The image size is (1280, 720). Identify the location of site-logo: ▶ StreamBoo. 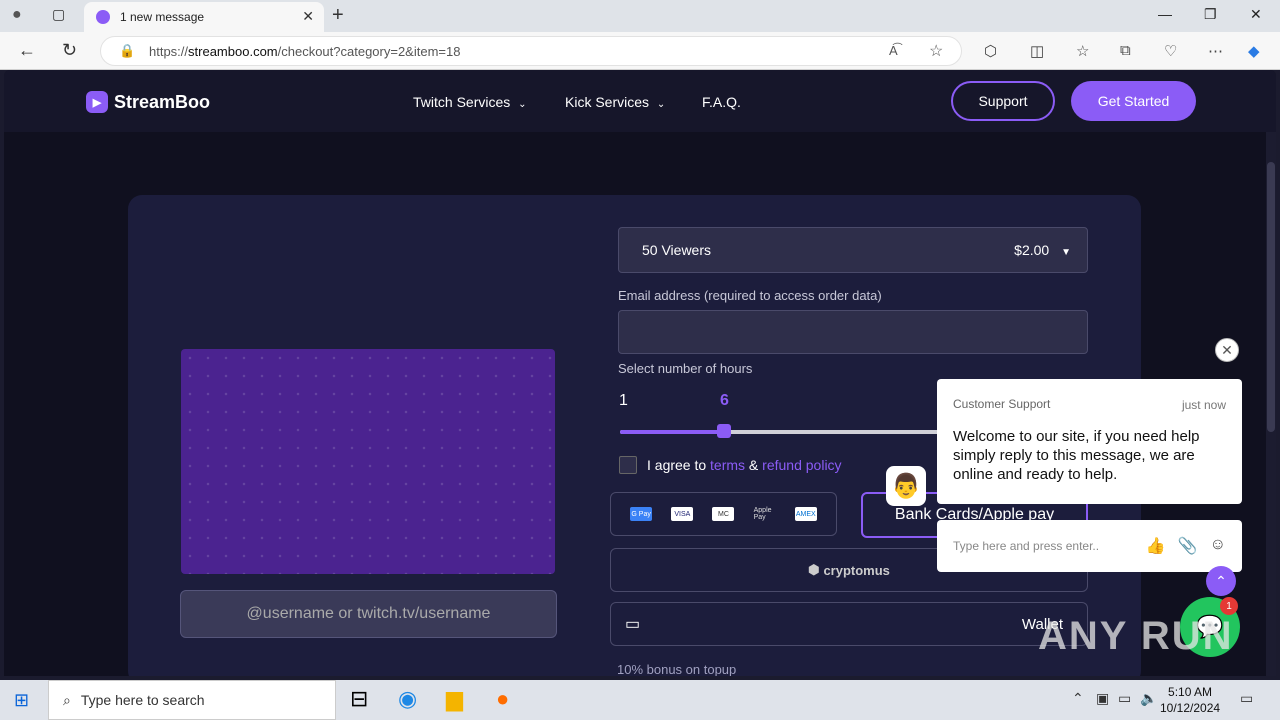
(148, 102).